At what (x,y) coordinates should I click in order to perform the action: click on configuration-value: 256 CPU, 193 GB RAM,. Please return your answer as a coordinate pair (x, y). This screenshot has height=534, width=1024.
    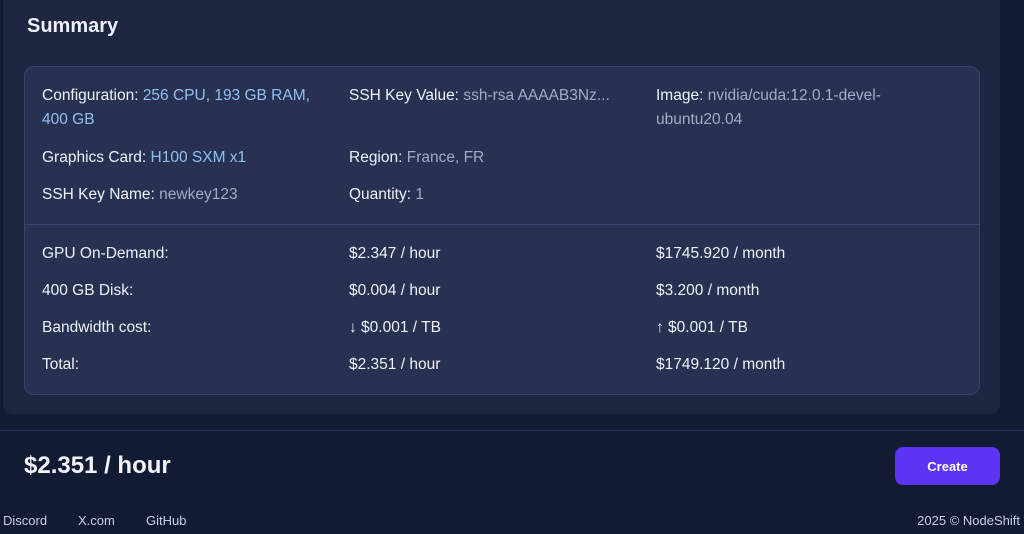
    Looking at the image, I should click on (226, 95).